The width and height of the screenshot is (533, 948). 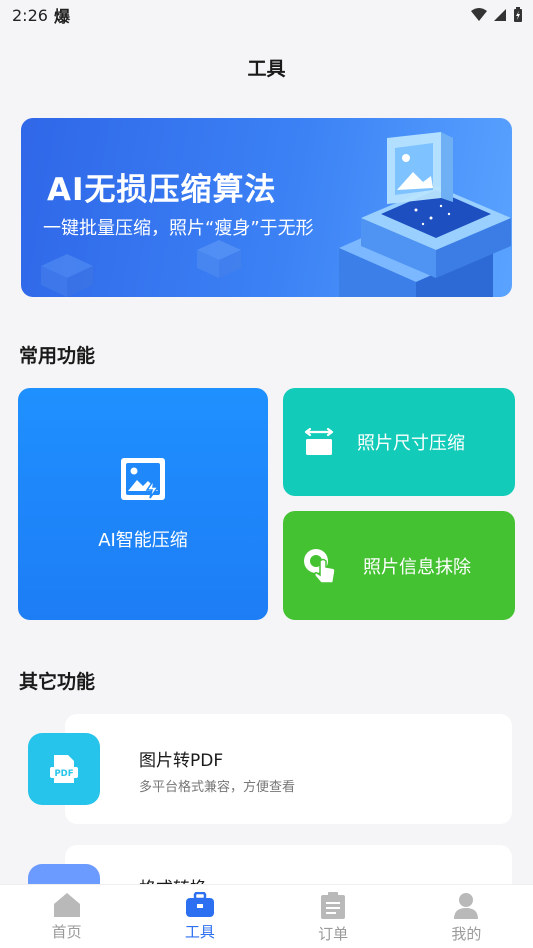 I want to click on touch-erase-icon, so click(x=320, y=566).